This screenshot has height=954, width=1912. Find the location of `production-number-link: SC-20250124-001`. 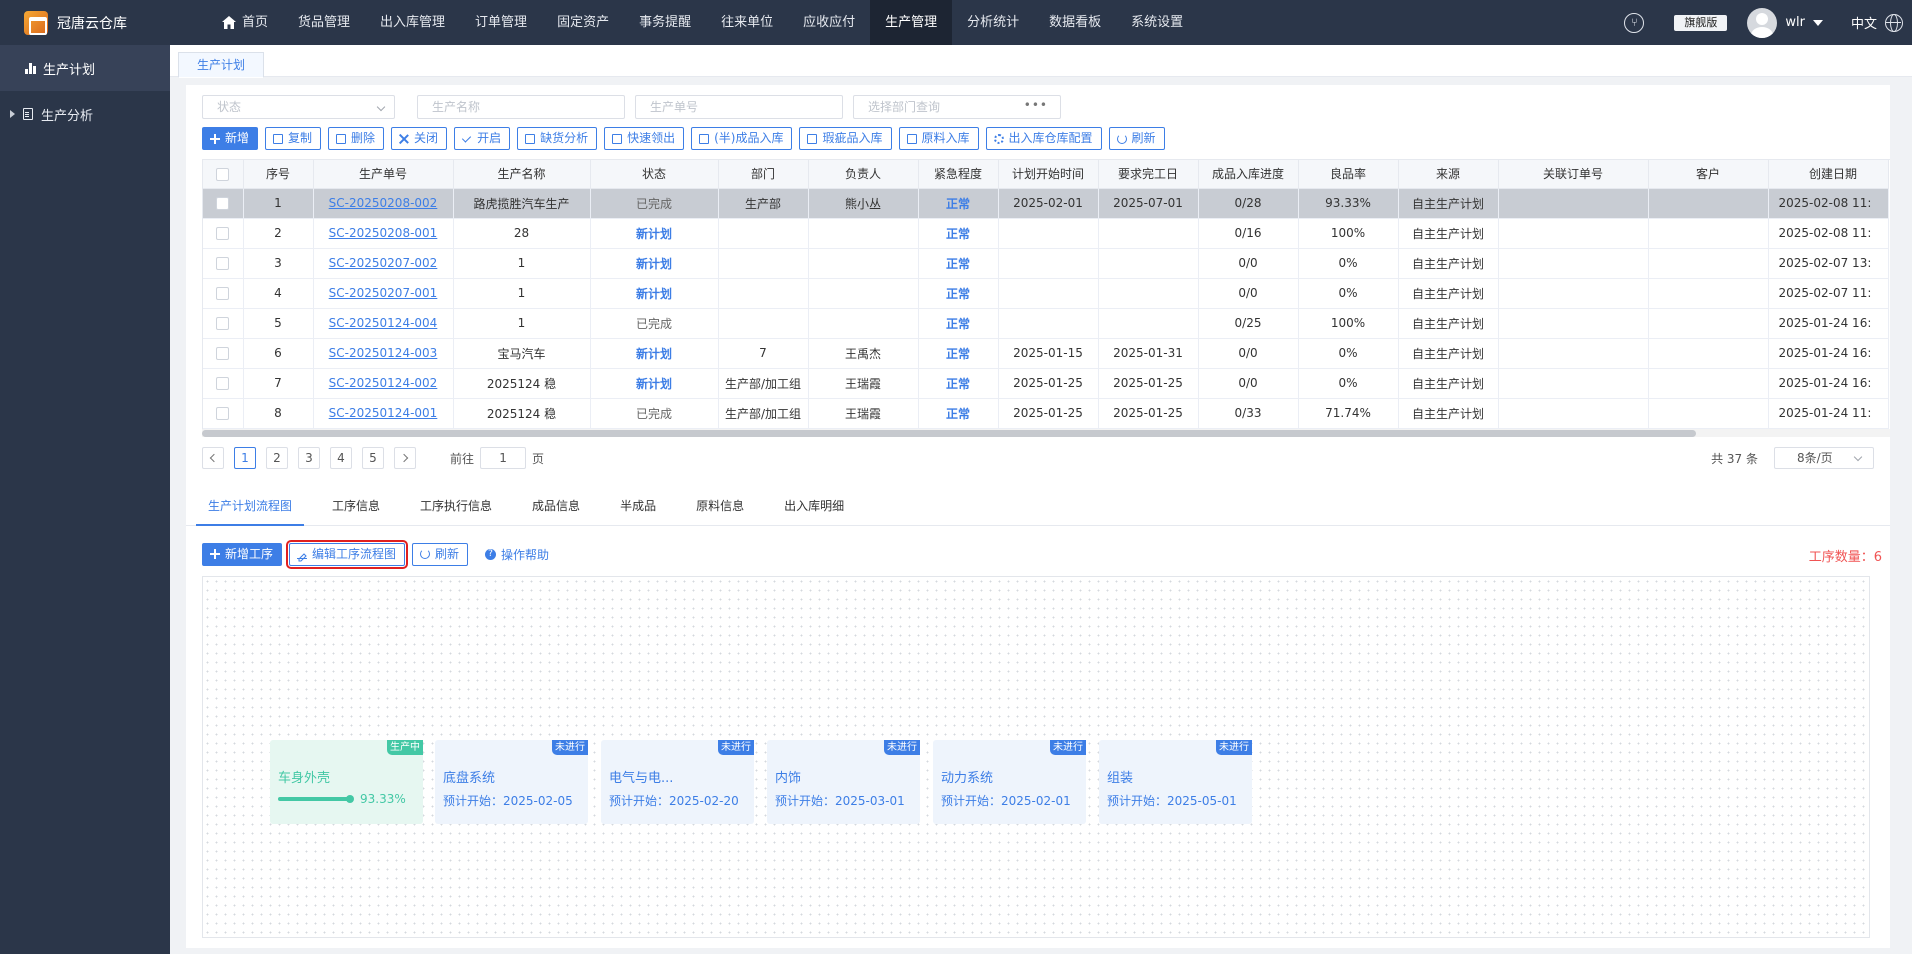

production-number-link: SC-20250124-001 is located at coordinates (383, 413).